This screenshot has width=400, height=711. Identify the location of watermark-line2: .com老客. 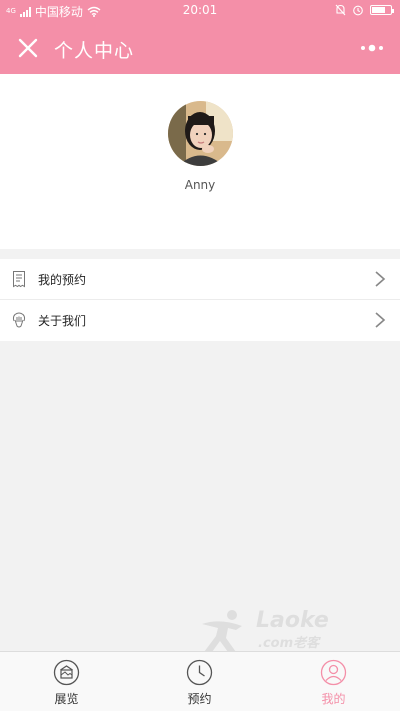
(289, 643).